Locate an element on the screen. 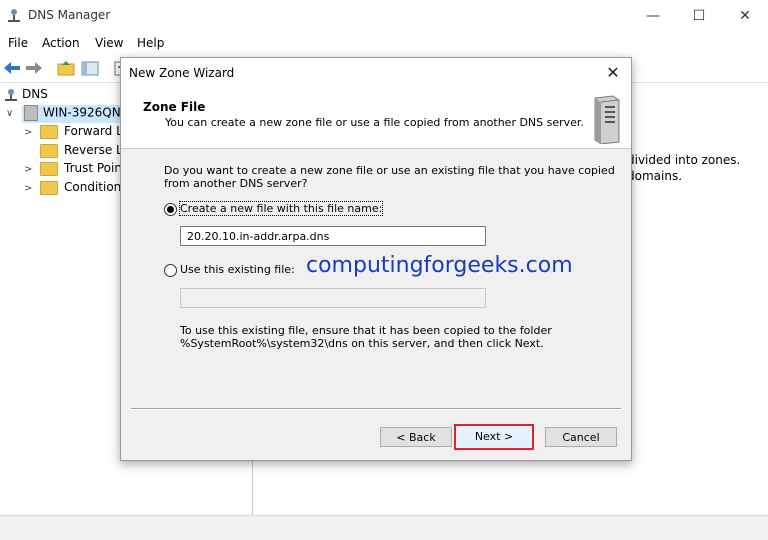 The width and height of the screenshot is (768, 540). dialog-close-button: ✕ is located at coordinates (613, 73).